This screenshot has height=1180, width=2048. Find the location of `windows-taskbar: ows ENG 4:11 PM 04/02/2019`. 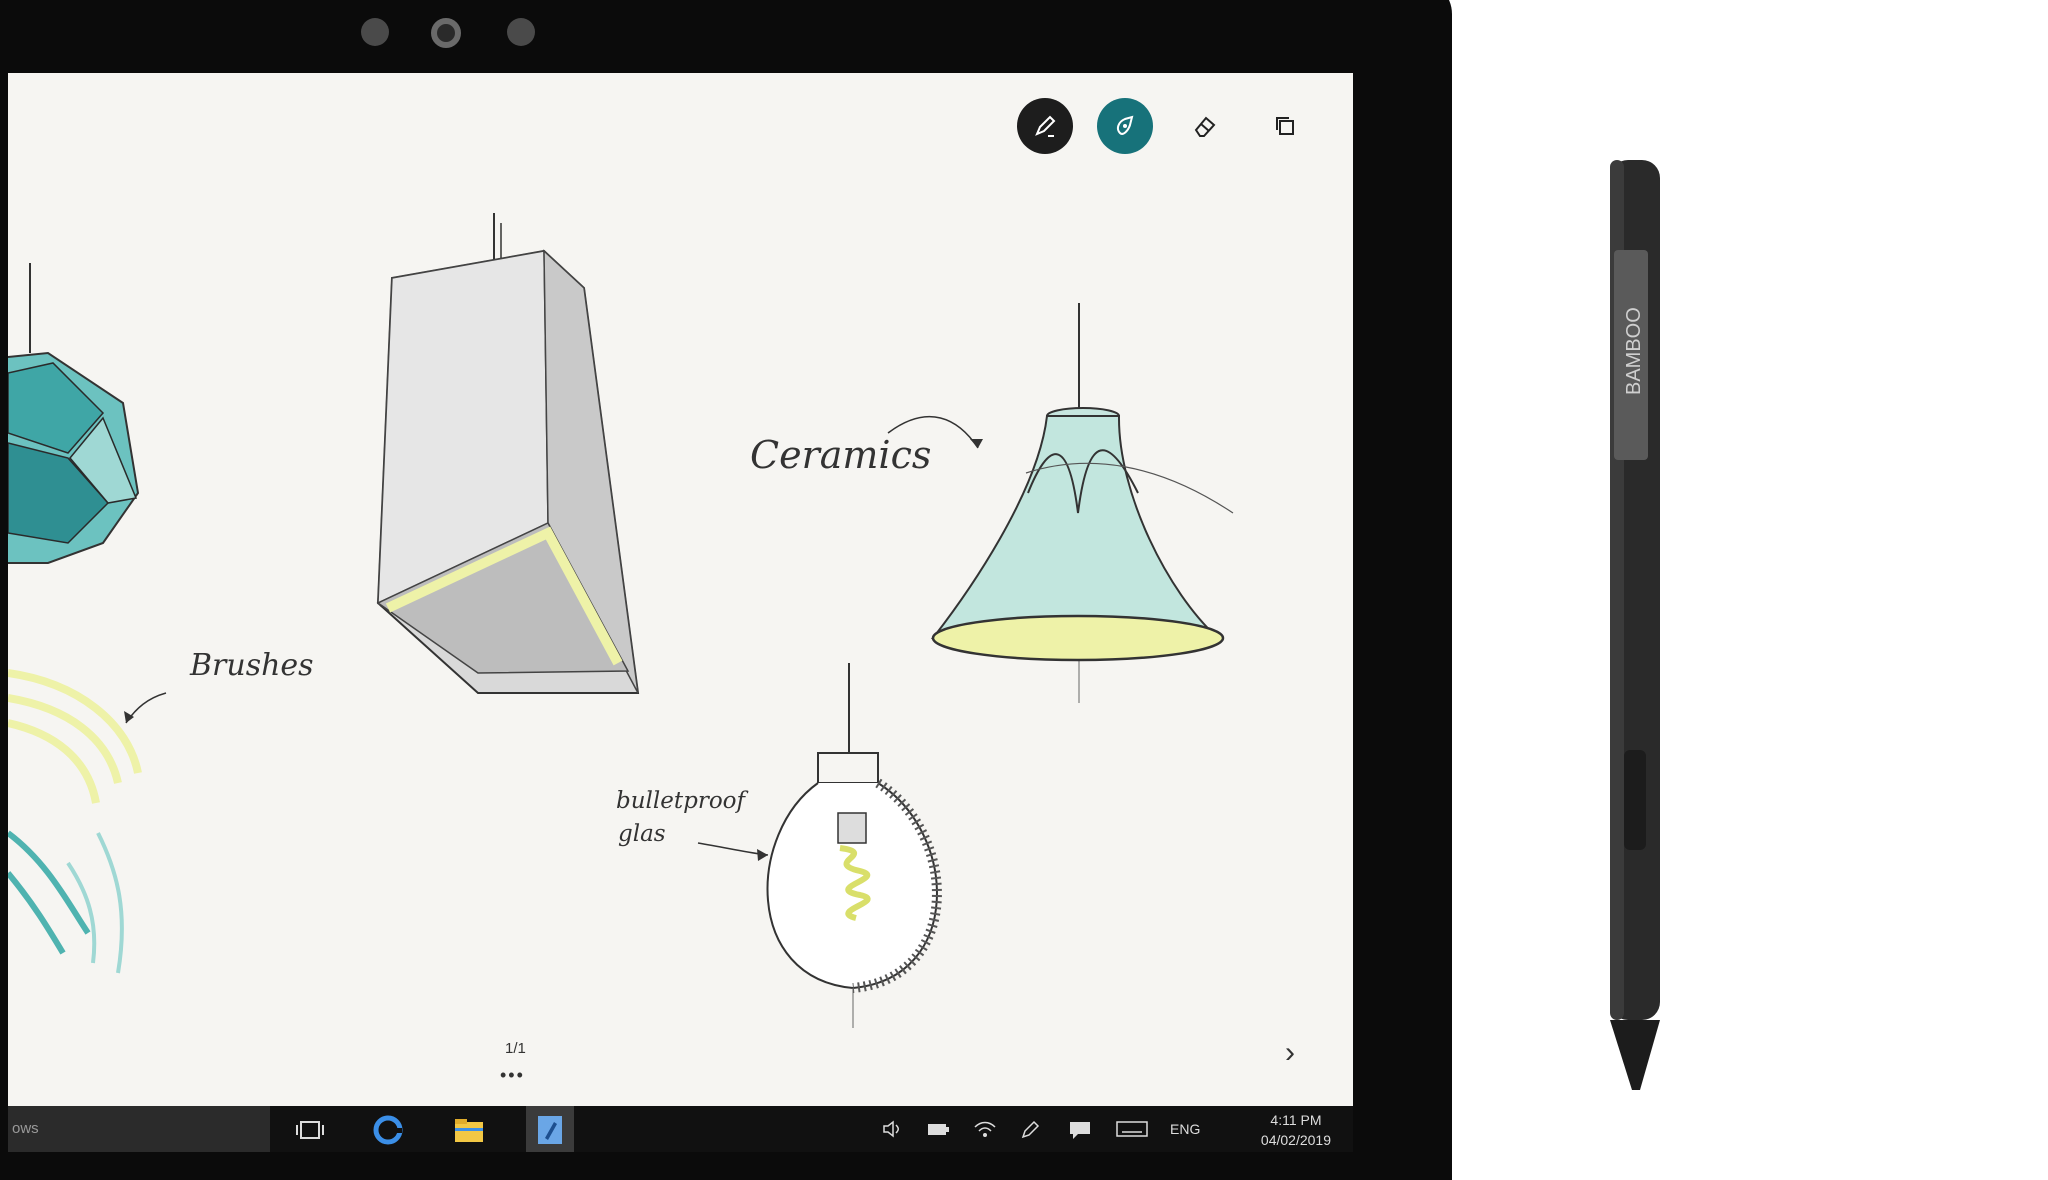

windows-taskbar: ows ENG 4:11 PM 04/02/2019 is located at coordinates (680, 1129).